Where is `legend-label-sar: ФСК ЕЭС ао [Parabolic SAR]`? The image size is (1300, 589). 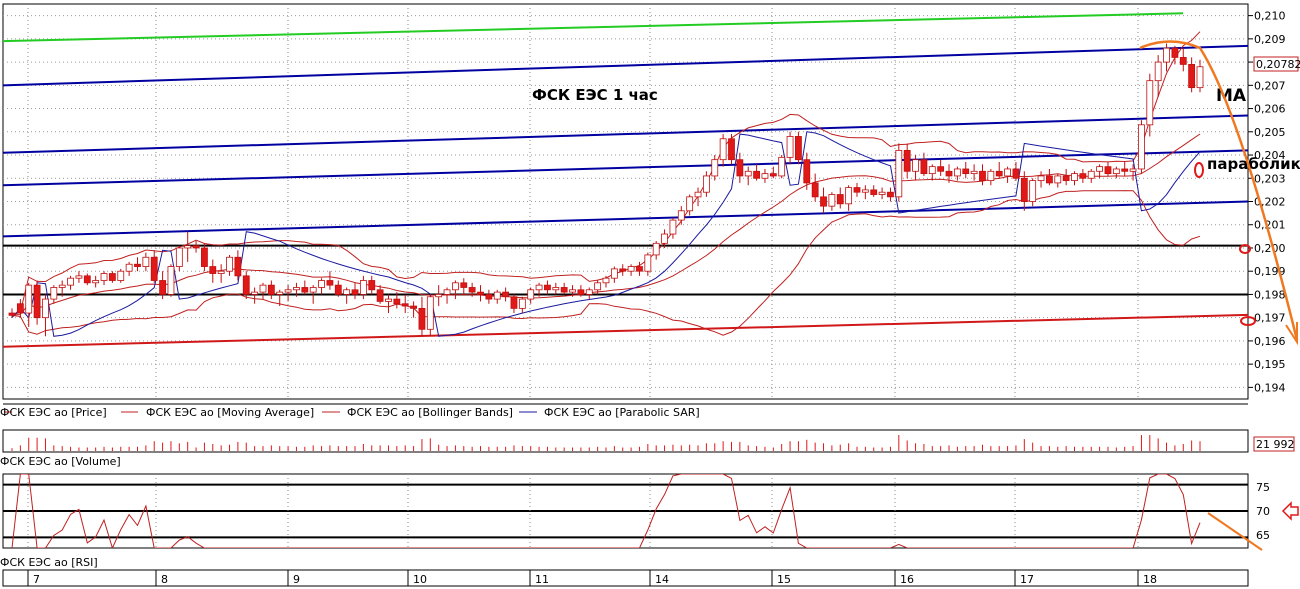
legend-label-sar: ФСК ЕЭС ао [Parabolic SAR] is located at coordinates (622, 412).